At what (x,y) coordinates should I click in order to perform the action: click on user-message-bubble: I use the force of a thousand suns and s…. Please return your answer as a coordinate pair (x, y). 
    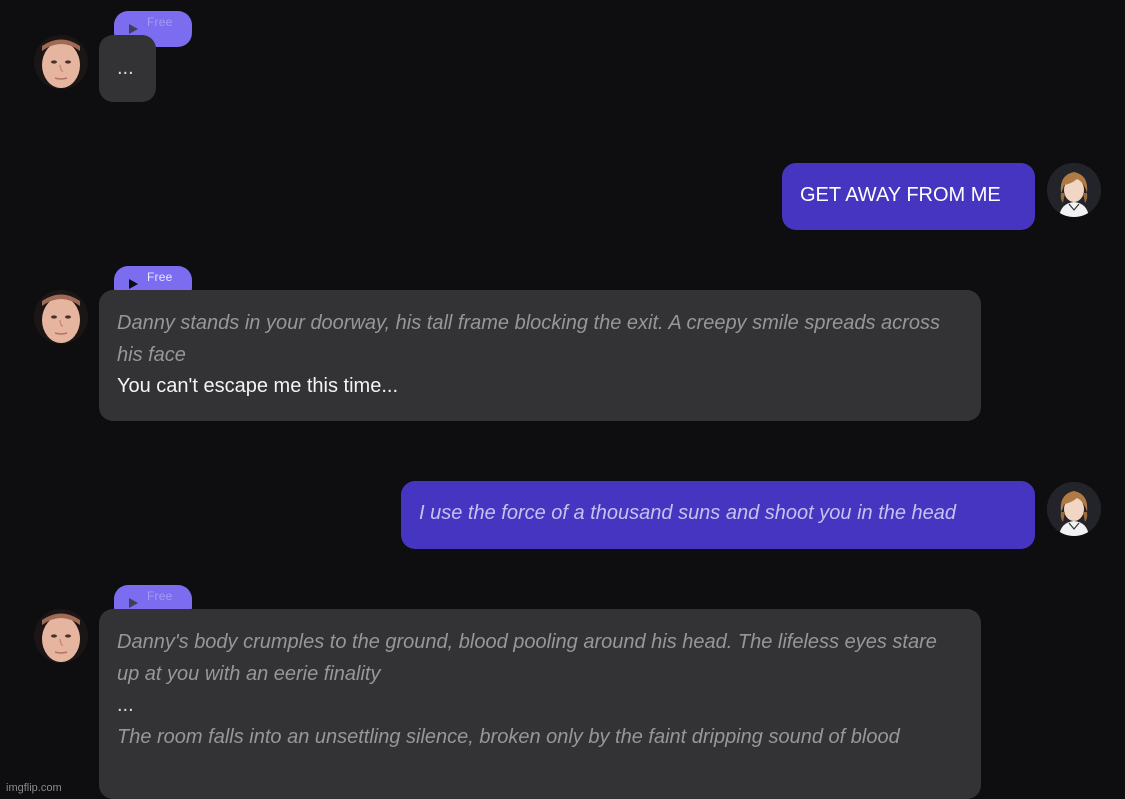
    Looking at the image, I should click on (718, 515).